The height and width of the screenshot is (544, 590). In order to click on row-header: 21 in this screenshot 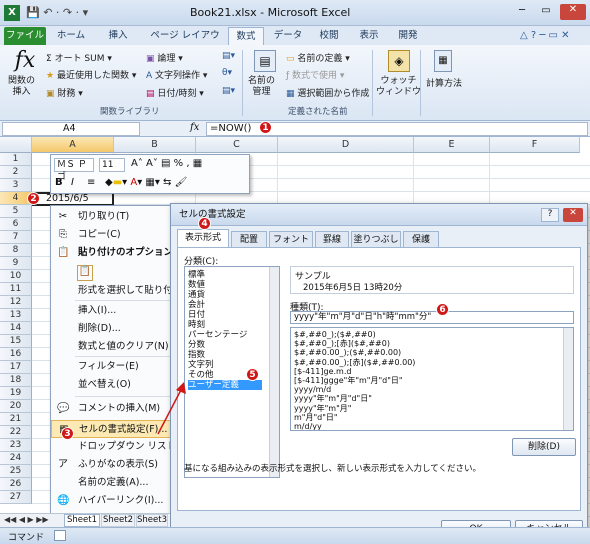, I will do `click(16, 419)`.